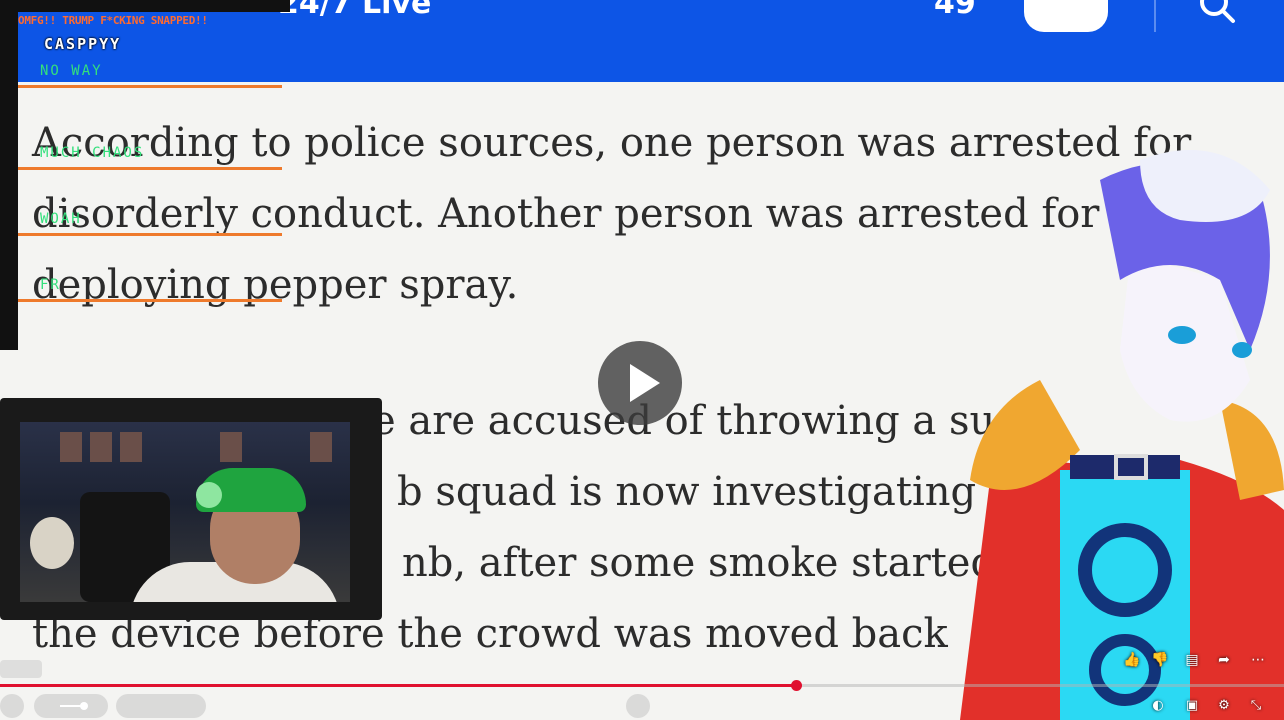 The image size is (1284, 720). I want to click on volume-knob, so click(84, 706).